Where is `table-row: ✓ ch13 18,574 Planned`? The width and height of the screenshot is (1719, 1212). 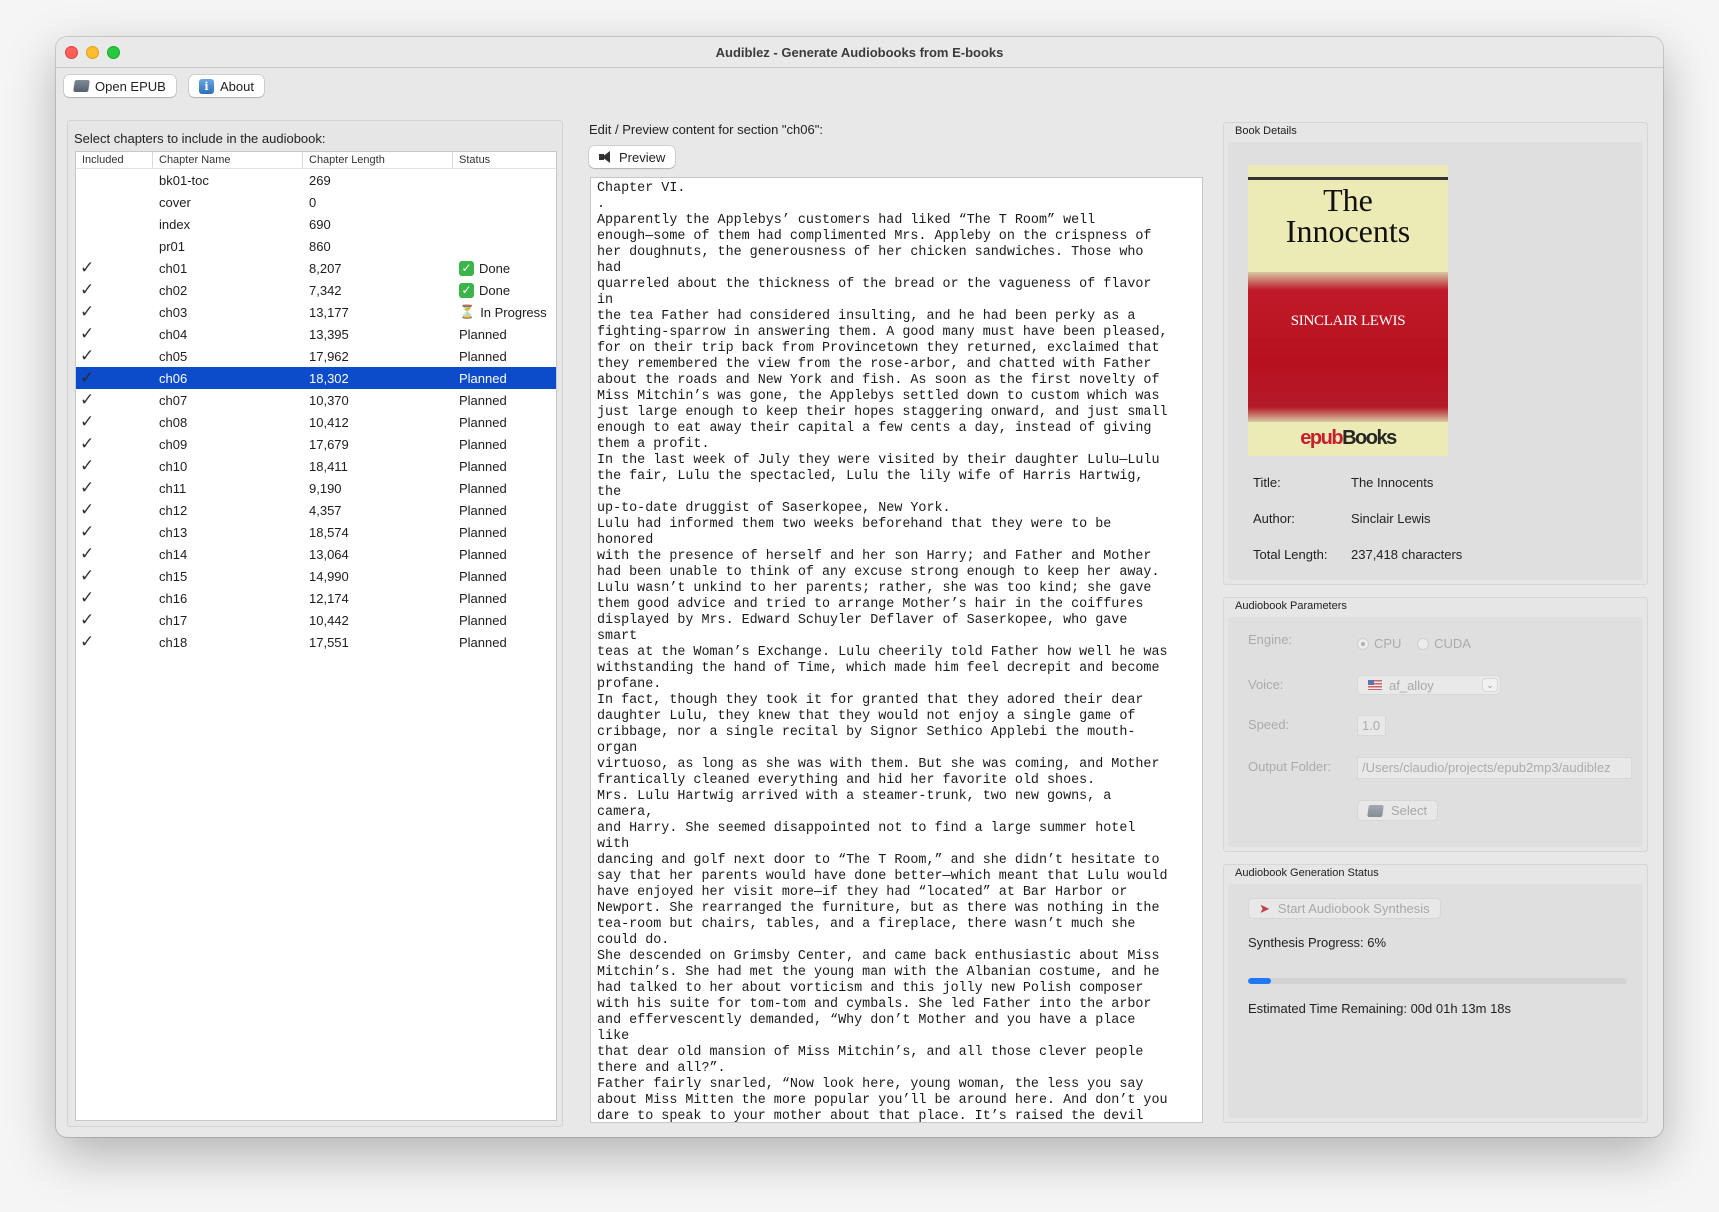
table-row: ✓ ch13 18,574 Planned is located at coordinates (316, 532).